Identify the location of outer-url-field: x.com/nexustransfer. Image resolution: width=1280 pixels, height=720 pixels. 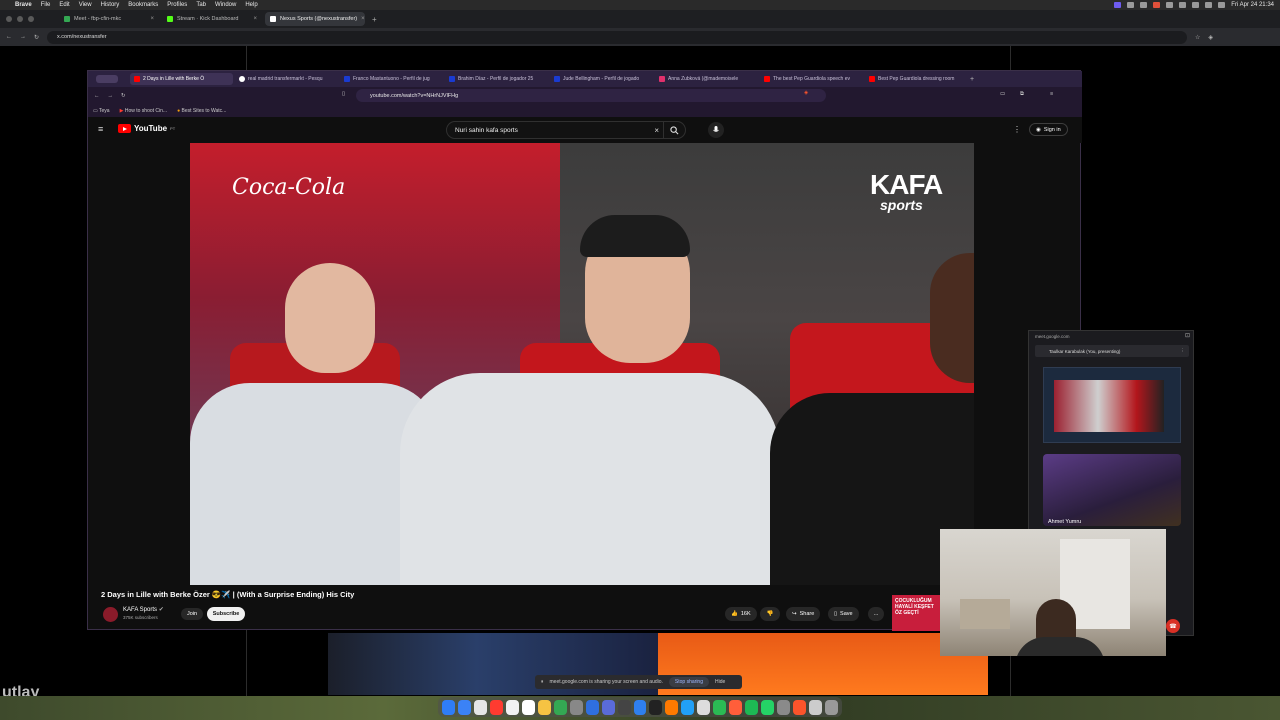
(617, 37).